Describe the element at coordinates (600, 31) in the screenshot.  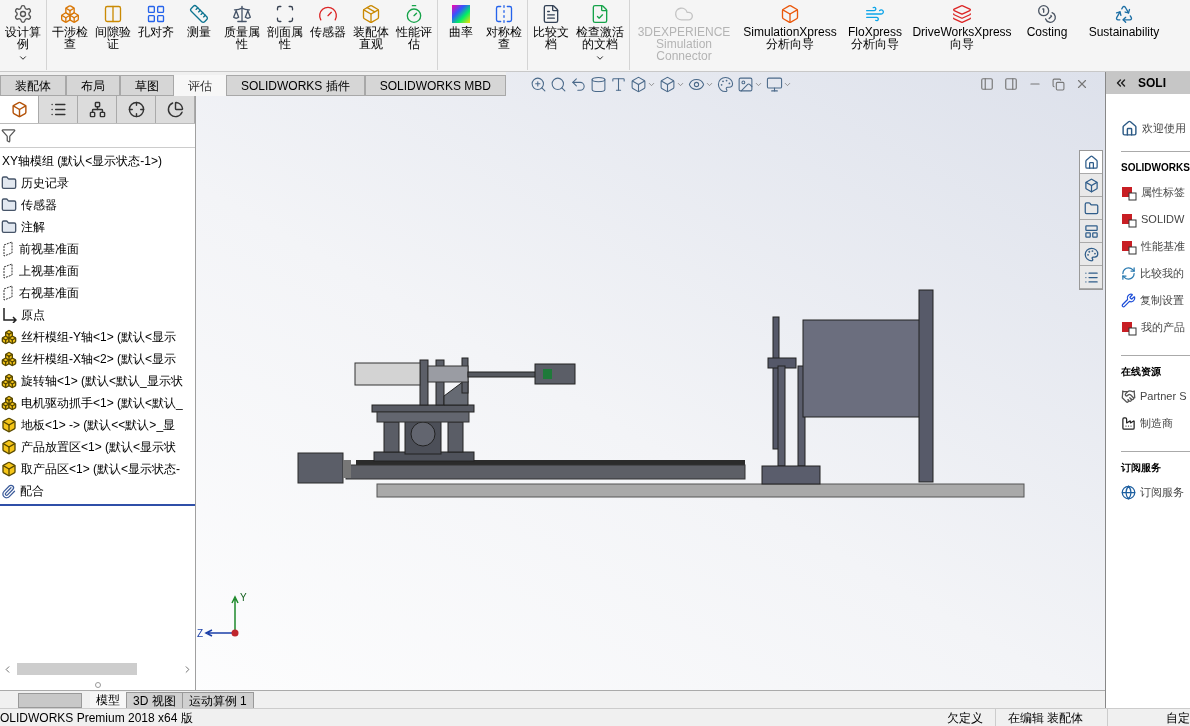
I see `ribbon-tool: 检查激活的文档` at that location.